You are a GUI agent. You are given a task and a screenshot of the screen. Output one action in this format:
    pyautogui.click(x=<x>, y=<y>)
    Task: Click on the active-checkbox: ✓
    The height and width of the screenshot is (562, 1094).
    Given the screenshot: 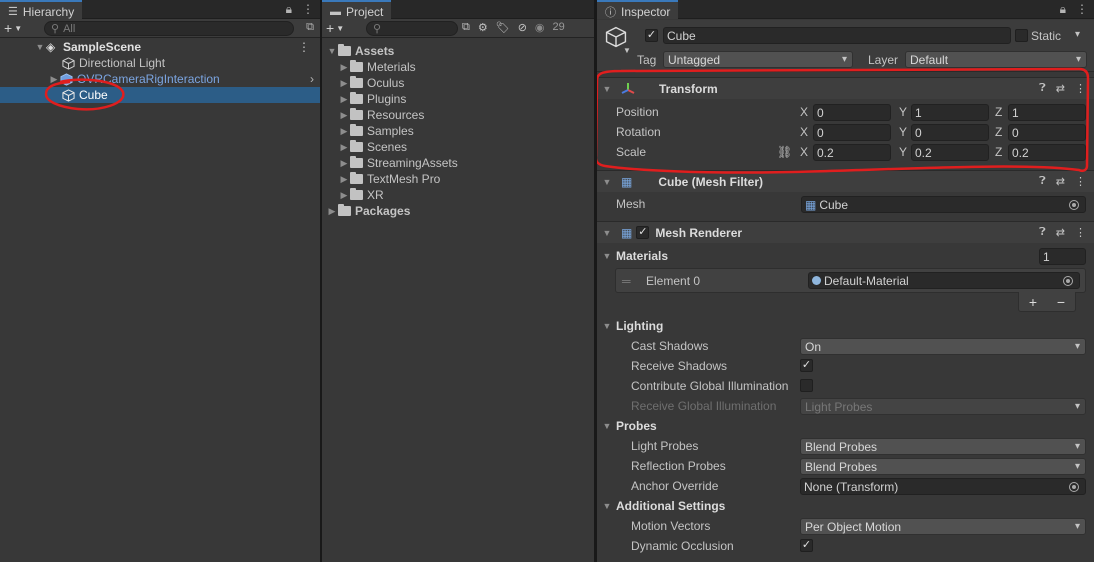 What is the action you would take?
    pyautogui.click(x=651, y=35)
    